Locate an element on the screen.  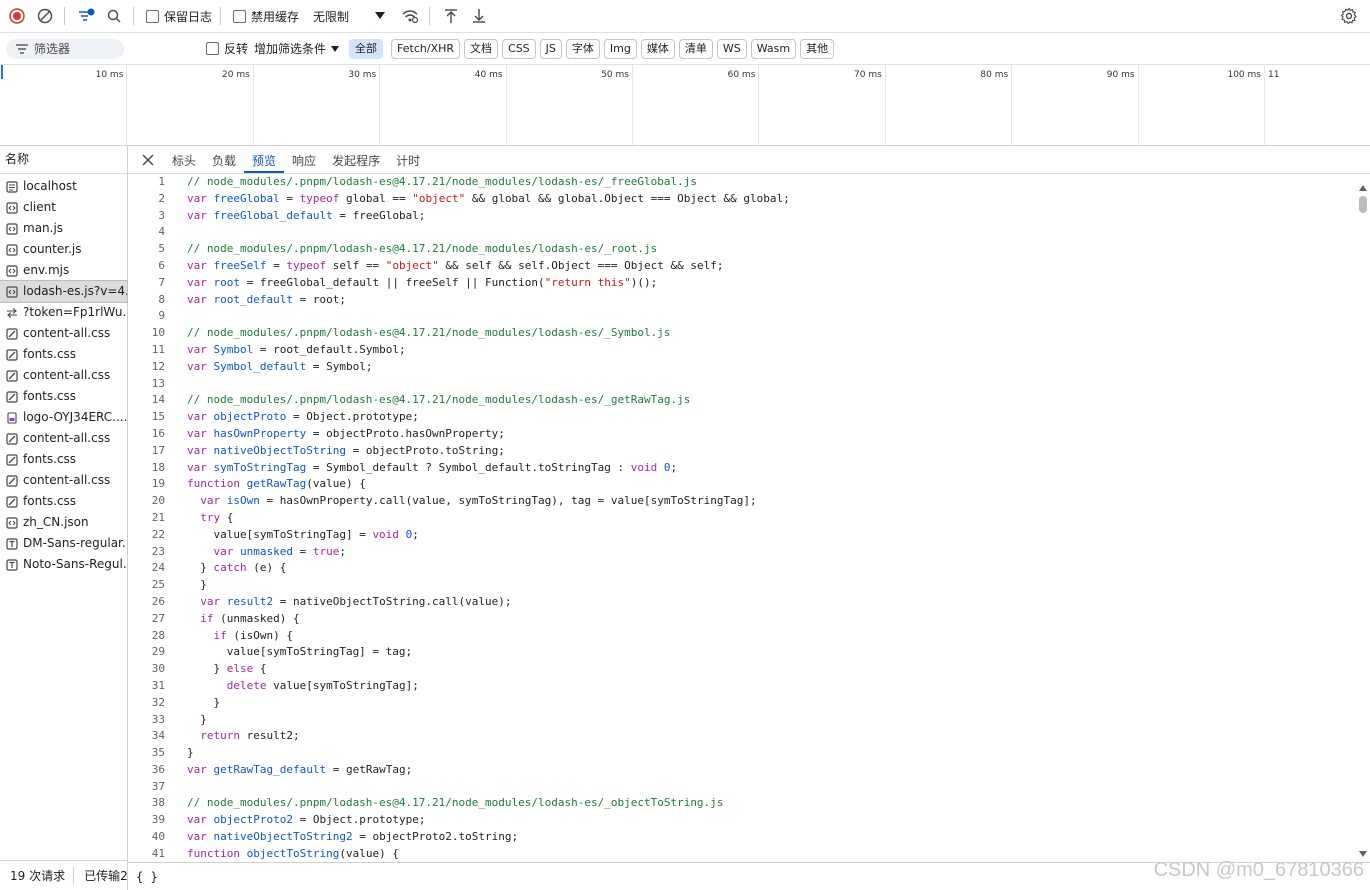
transferred-size: 已传输2. is located at coordinates (105, 876).